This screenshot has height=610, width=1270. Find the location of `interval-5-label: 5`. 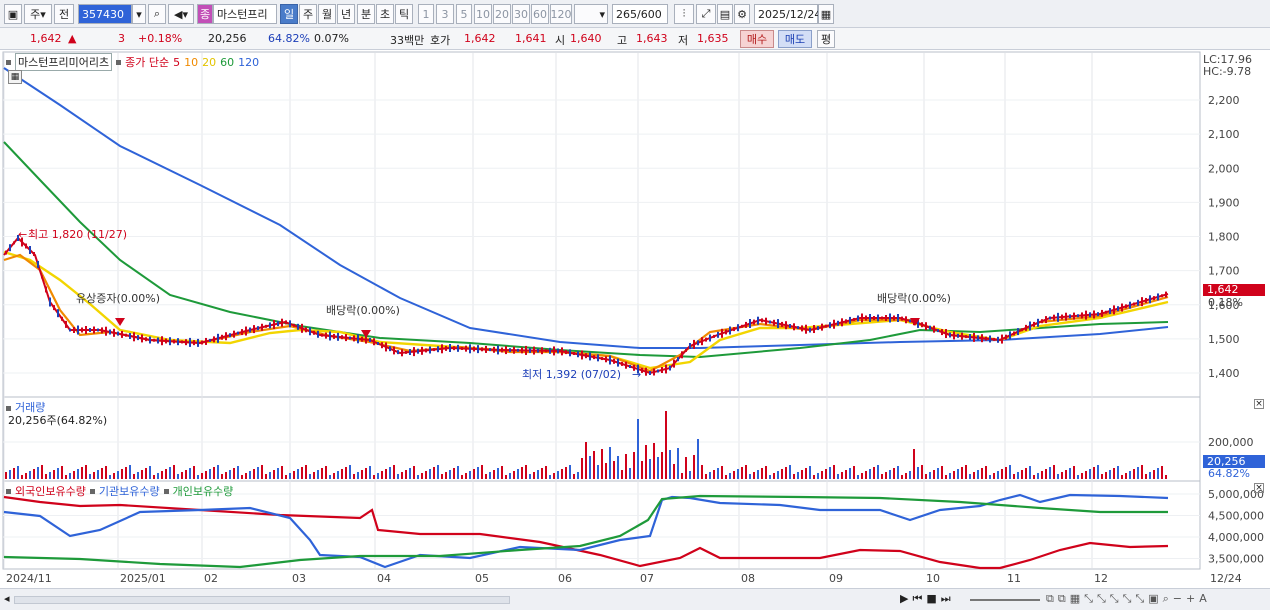

interval-5-label: 5 is located at coordinates (464, 14).